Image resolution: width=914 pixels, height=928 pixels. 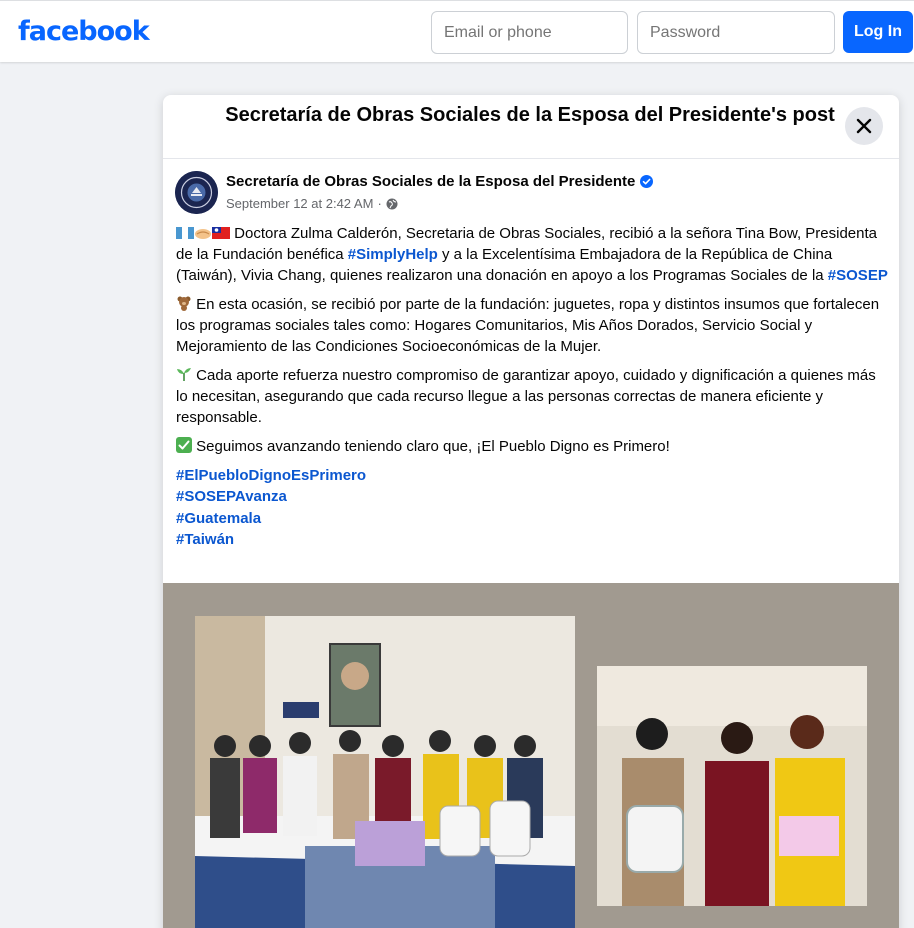 I want to click on government-seal-icon, so click(x=196, y=192).